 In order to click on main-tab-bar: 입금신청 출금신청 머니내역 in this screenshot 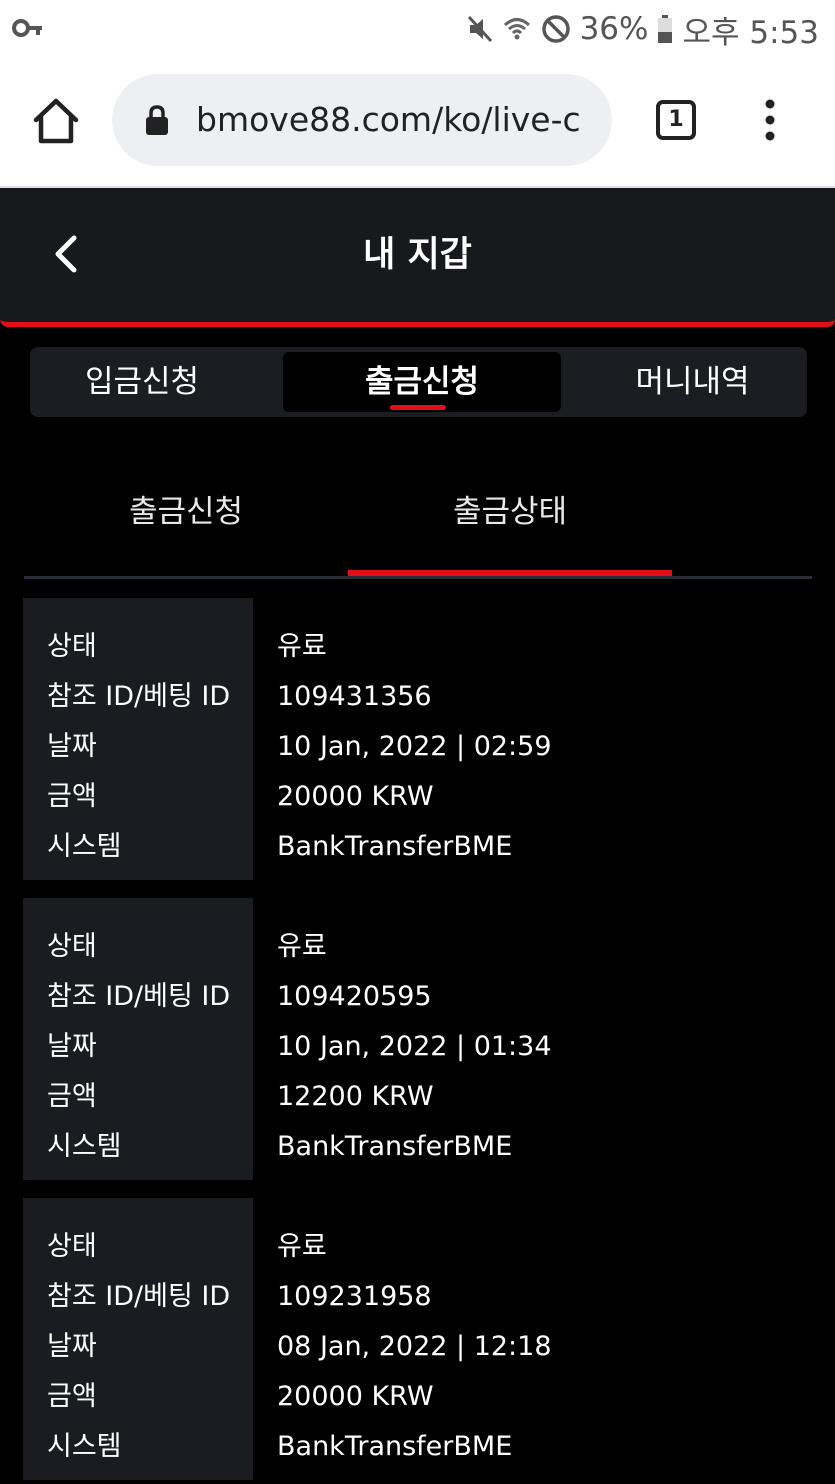, I will do `click(418, 382)`.